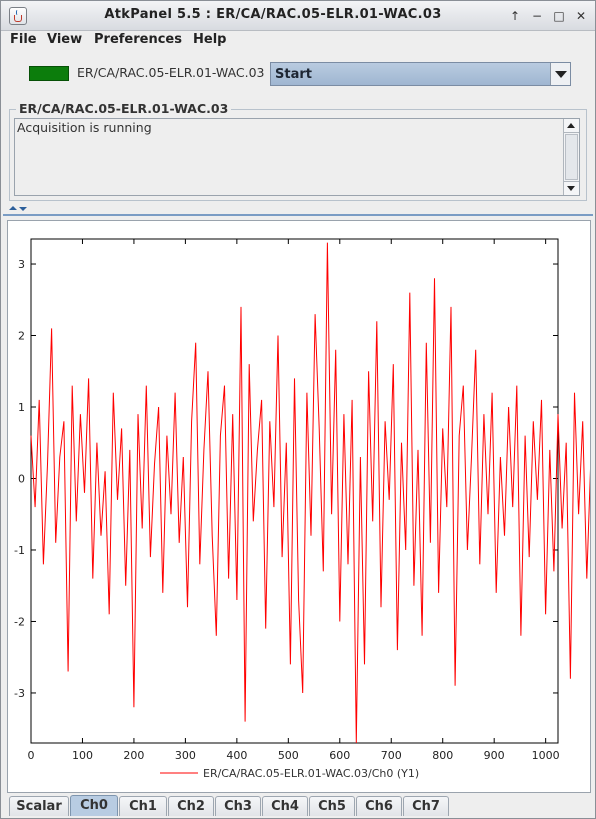  Describe the element at coordinates (379, 806) in the screenshot. I see `tab-ch6: Ch6` at that location.